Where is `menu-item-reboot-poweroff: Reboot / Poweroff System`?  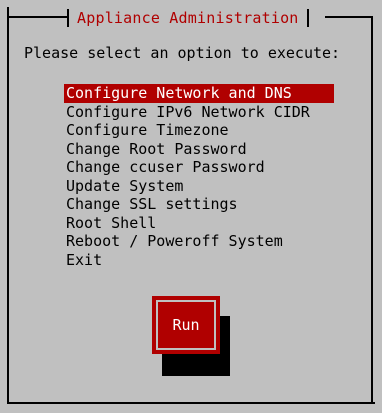
menu-item-reboot-poweroff: Reboot / Poweroff System is located at coordinates (199, 241).